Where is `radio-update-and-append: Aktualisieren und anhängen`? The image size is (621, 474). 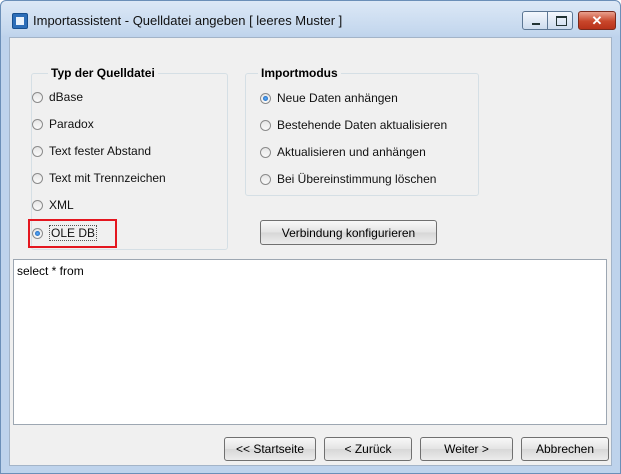
radio-update-and-append: Aktualisieren und anhängen is located at coordinates (343, 152).